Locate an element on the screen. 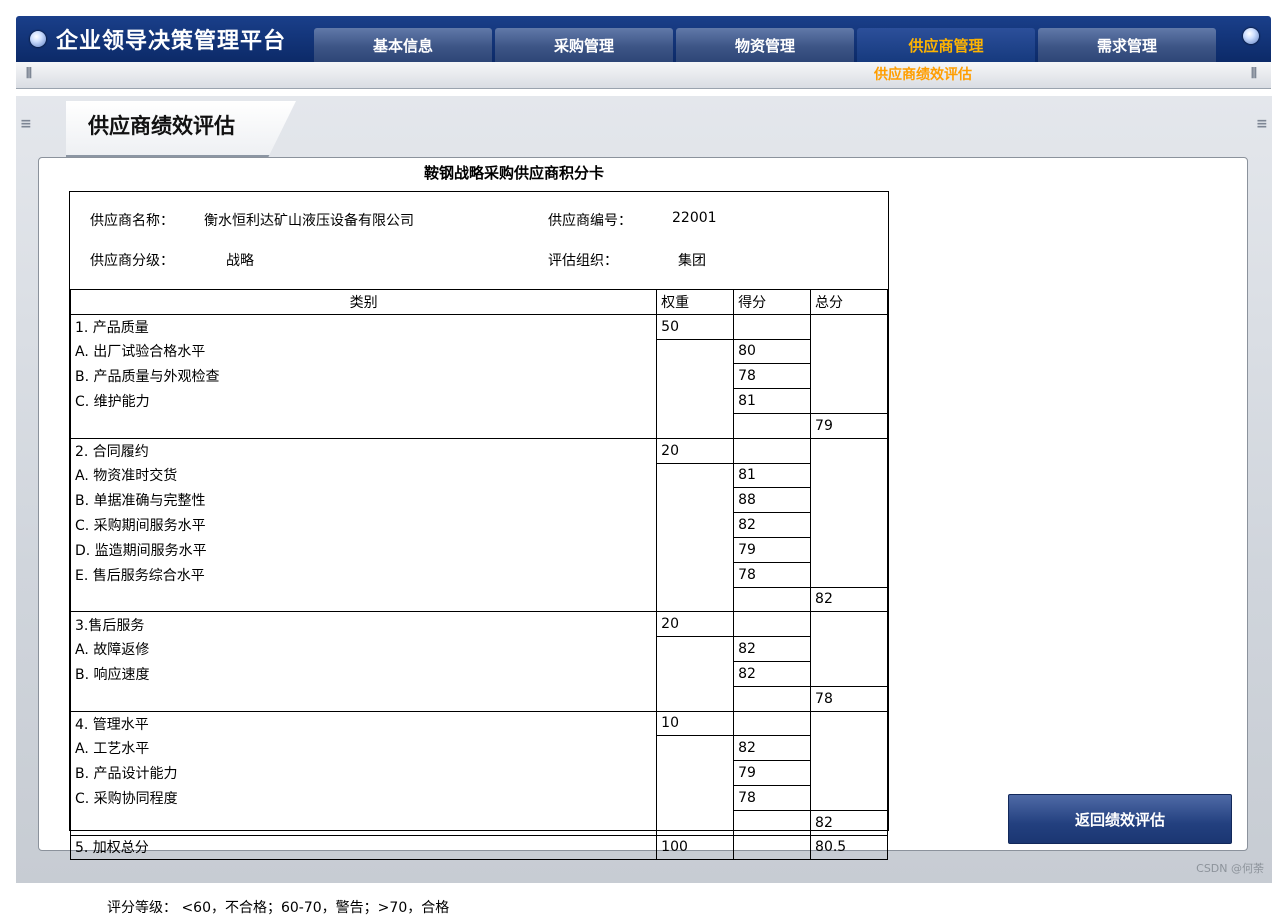 Image resolution: width=1282 pixels, height=917 pixels. table-row: 4. 管理水平 10 is located at coordinates (478, 723).